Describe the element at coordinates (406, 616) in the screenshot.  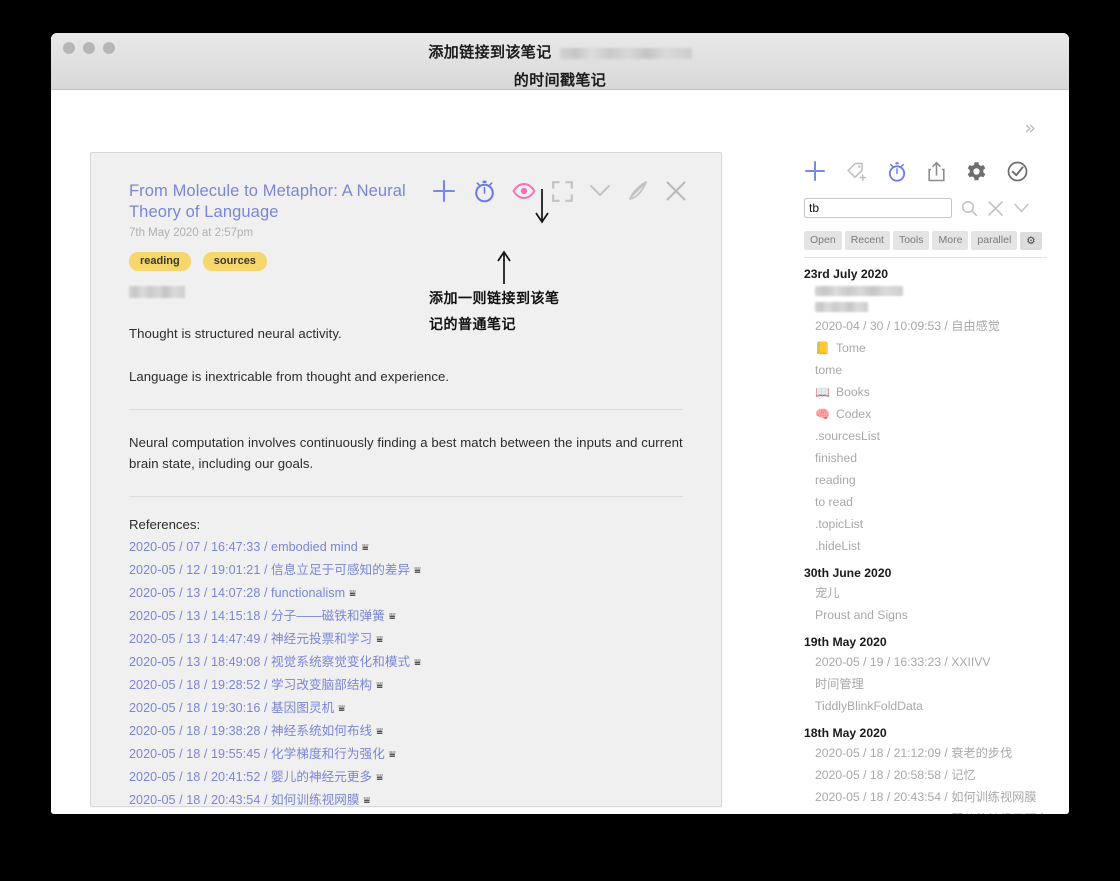
I see `reference-link: 2020-05 / 13 / 14:15:18 / 分子——磁铁和弹簧 ⩸` at that location.